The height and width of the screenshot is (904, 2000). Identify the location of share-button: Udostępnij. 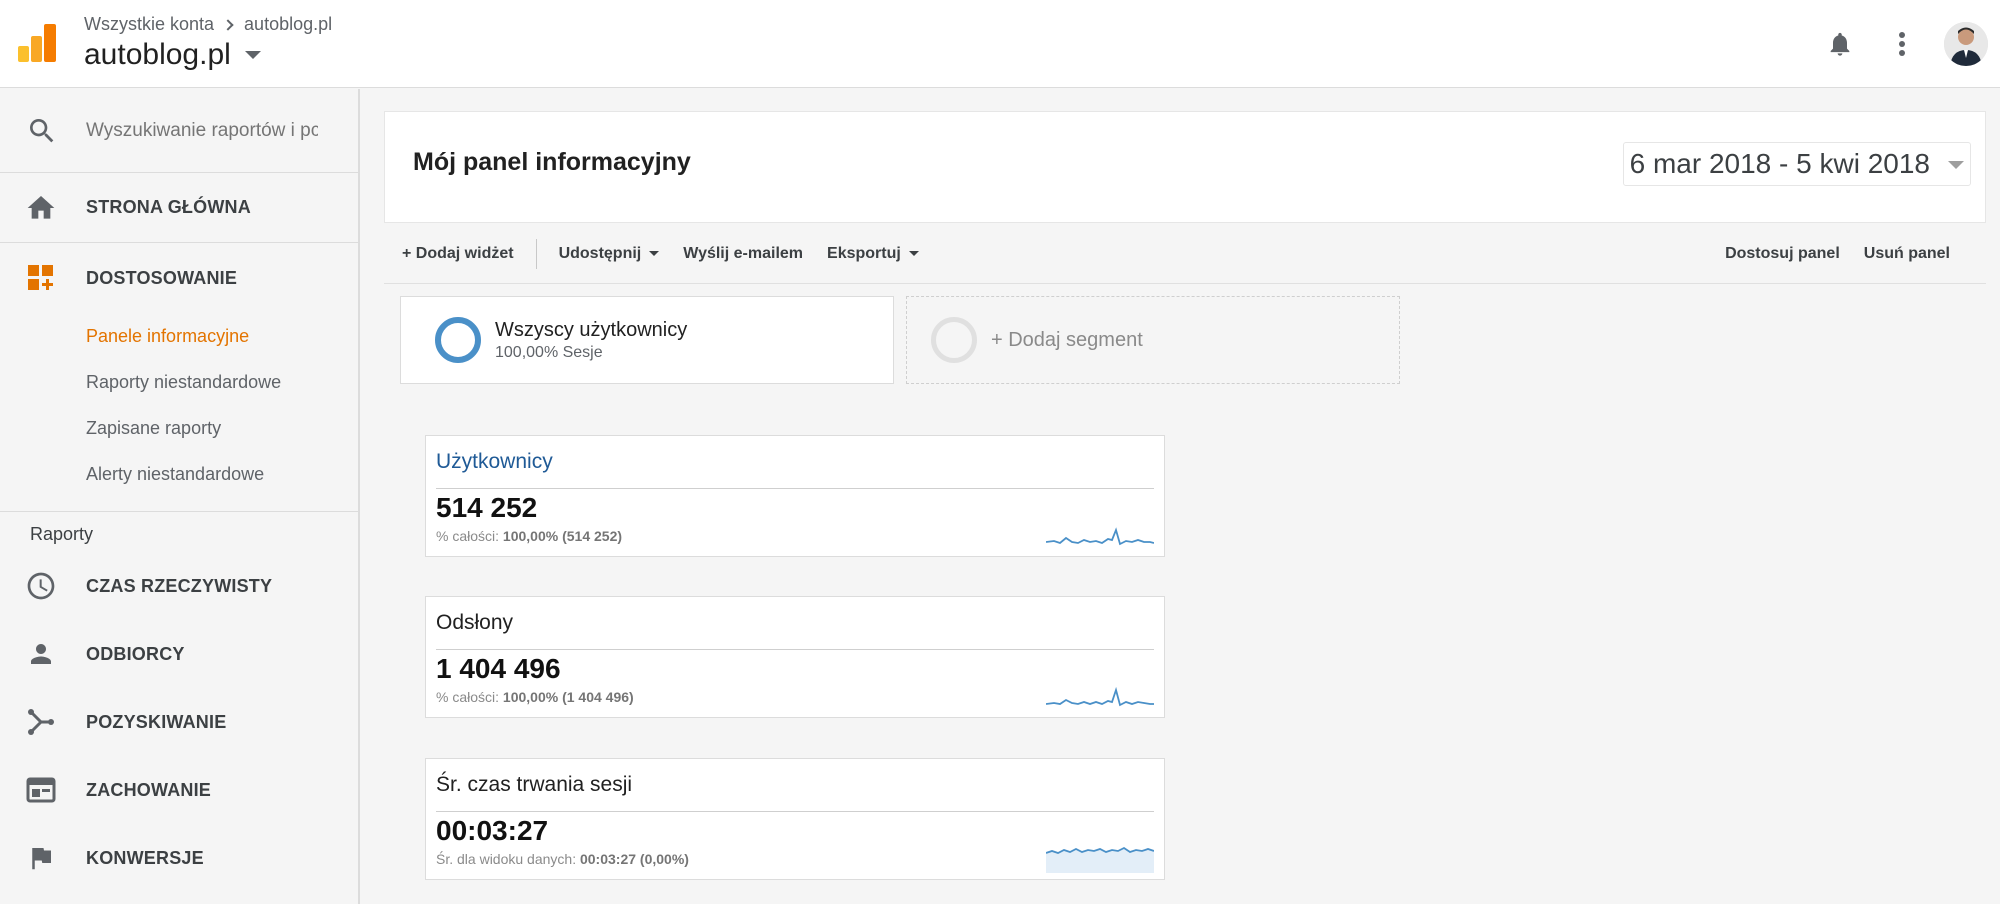
(609, 254).